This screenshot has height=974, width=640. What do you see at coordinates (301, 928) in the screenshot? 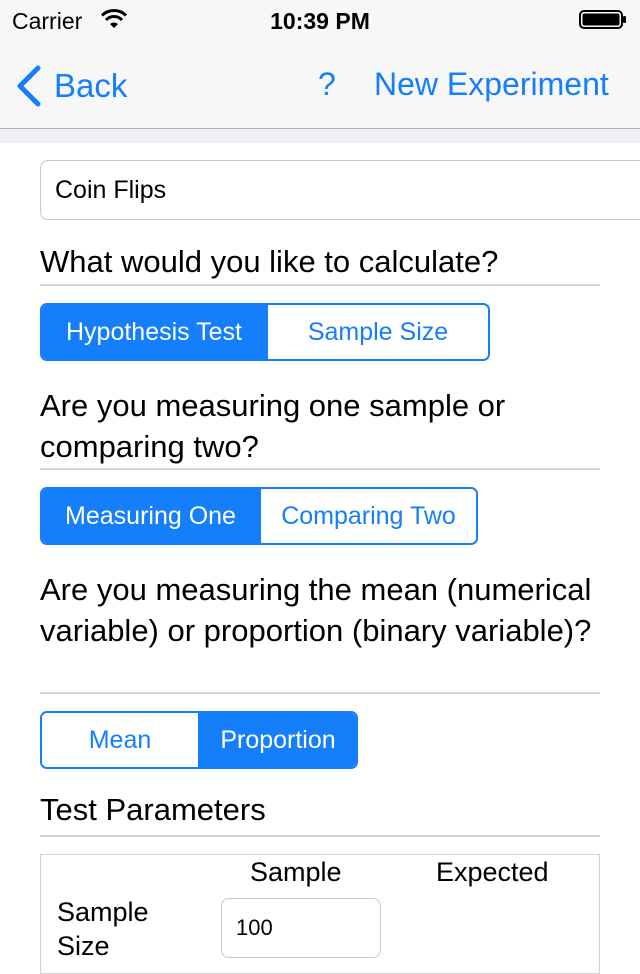
I see `sample-size-input: 100` at bounding box center [301, 928].